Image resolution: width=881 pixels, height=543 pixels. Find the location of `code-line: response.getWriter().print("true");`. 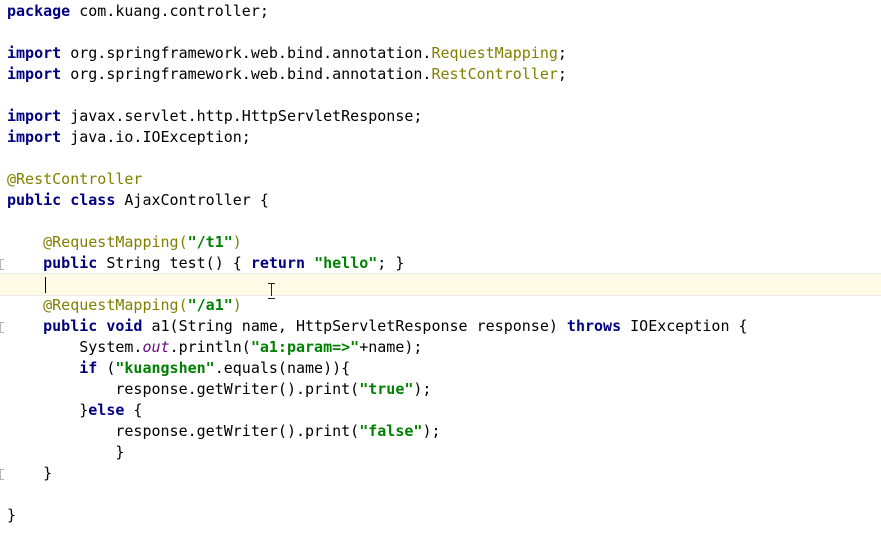

code-line: response.getWriter().print("true"); is located at coordinates (440, 389).